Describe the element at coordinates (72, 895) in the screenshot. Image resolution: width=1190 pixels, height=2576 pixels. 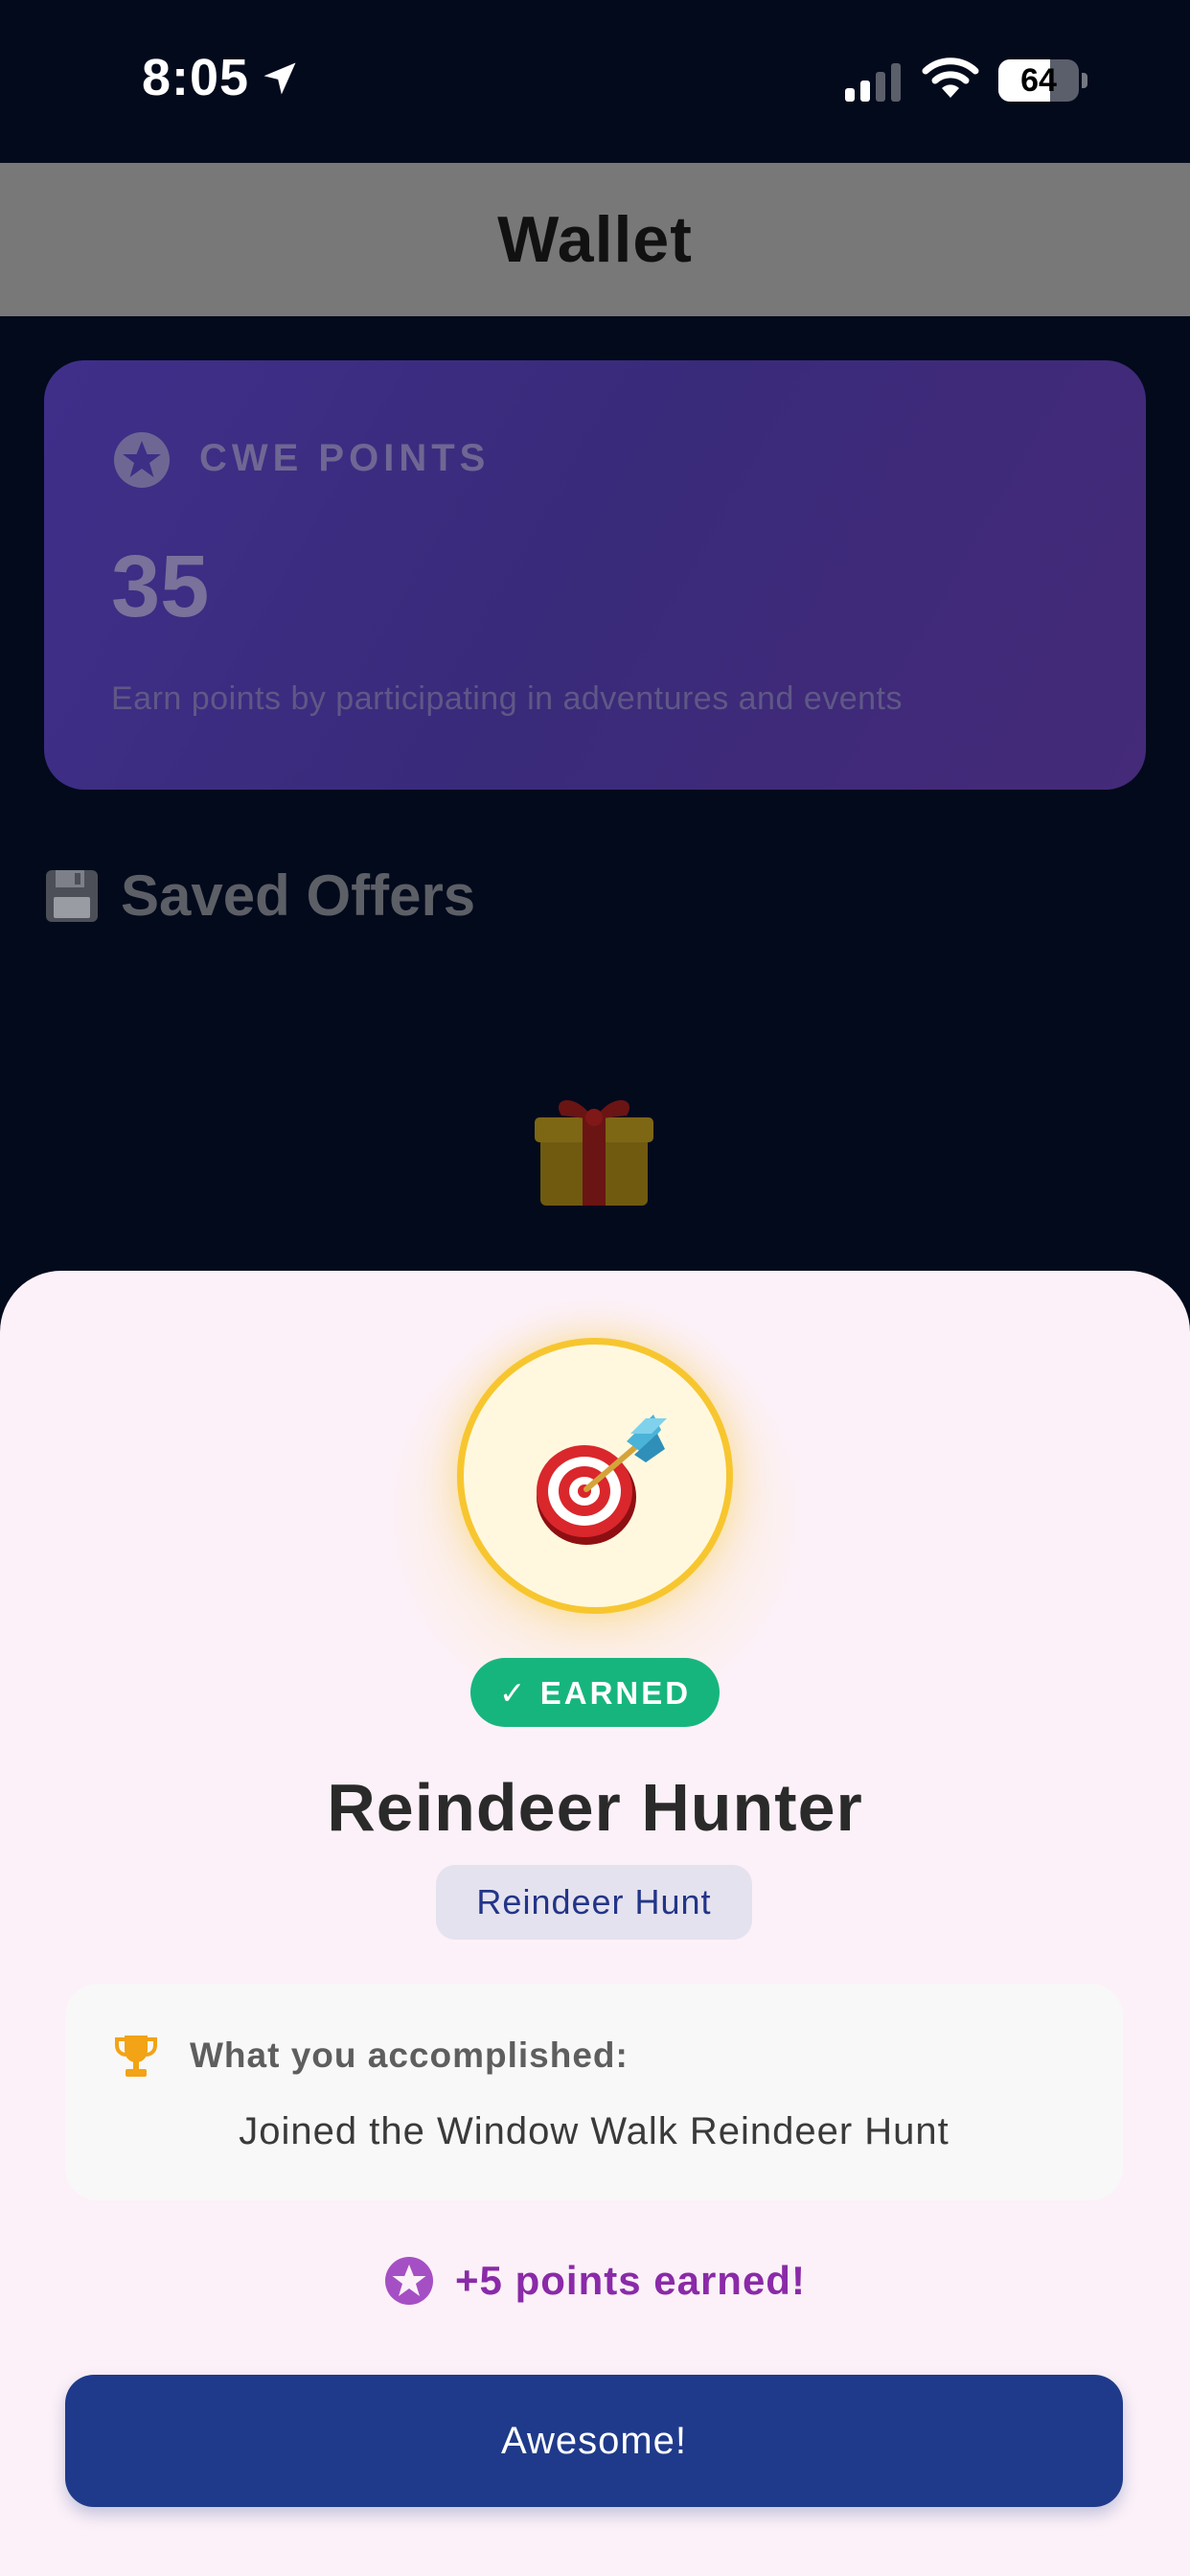
I see `floppy-disk-icon` at that location.